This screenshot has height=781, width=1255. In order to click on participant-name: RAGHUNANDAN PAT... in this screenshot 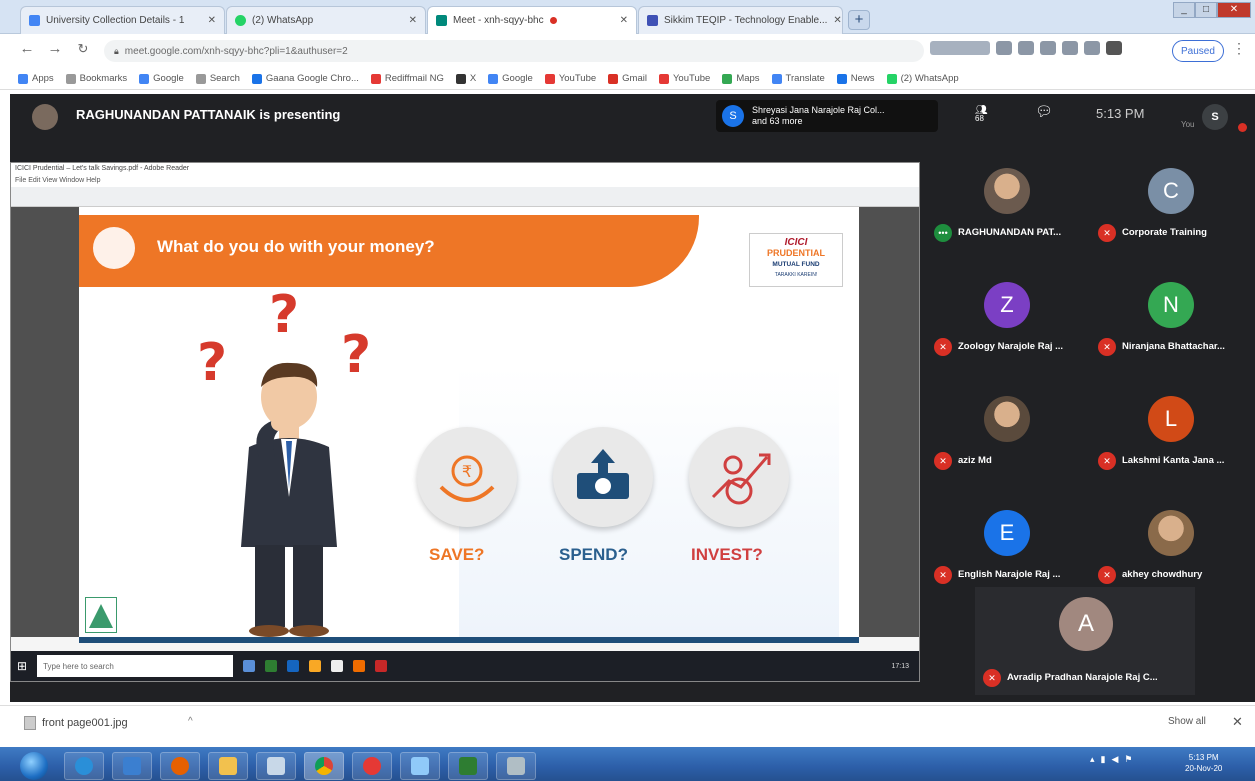, I will do `click(1010, 232)`.